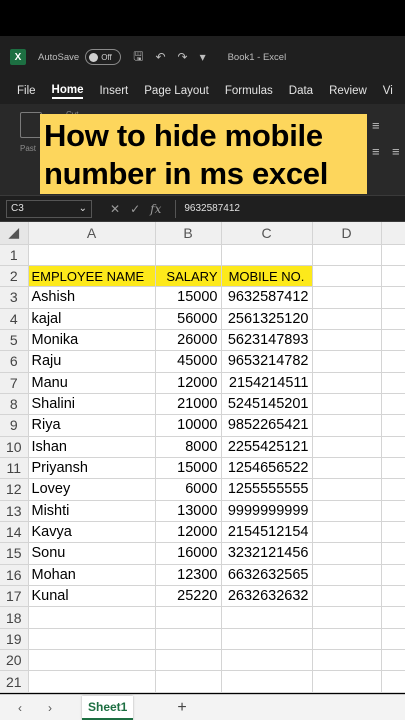  What do you see at coordinates (188, 425) in the screenshot?
I see `cell: 10000` at bounding box center [188, 425].